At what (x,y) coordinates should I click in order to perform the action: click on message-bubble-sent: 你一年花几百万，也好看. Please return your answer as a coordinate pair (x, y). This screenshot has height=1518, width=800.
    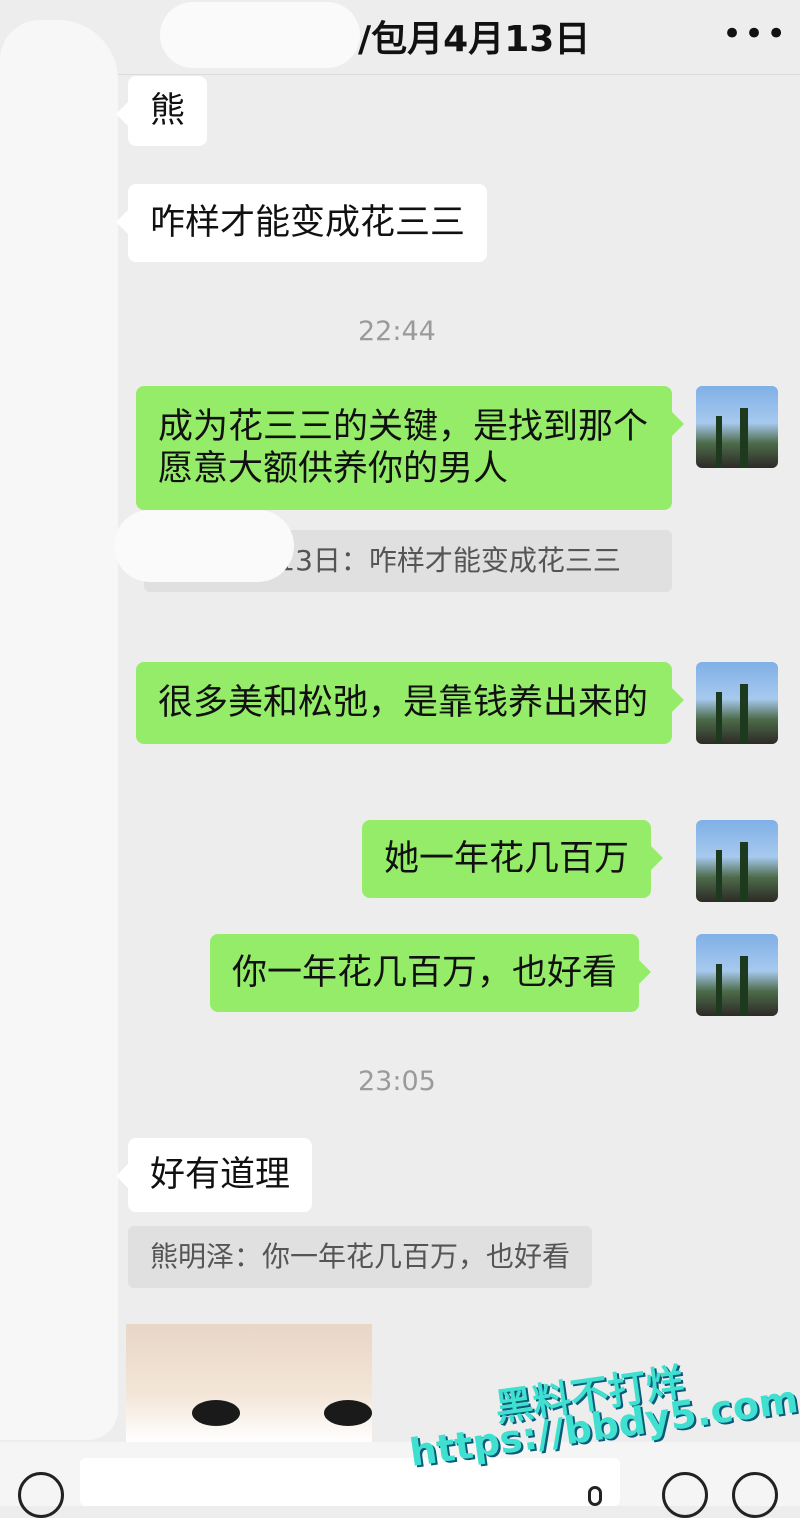
    Looking at the image, I should click on (431, 973).